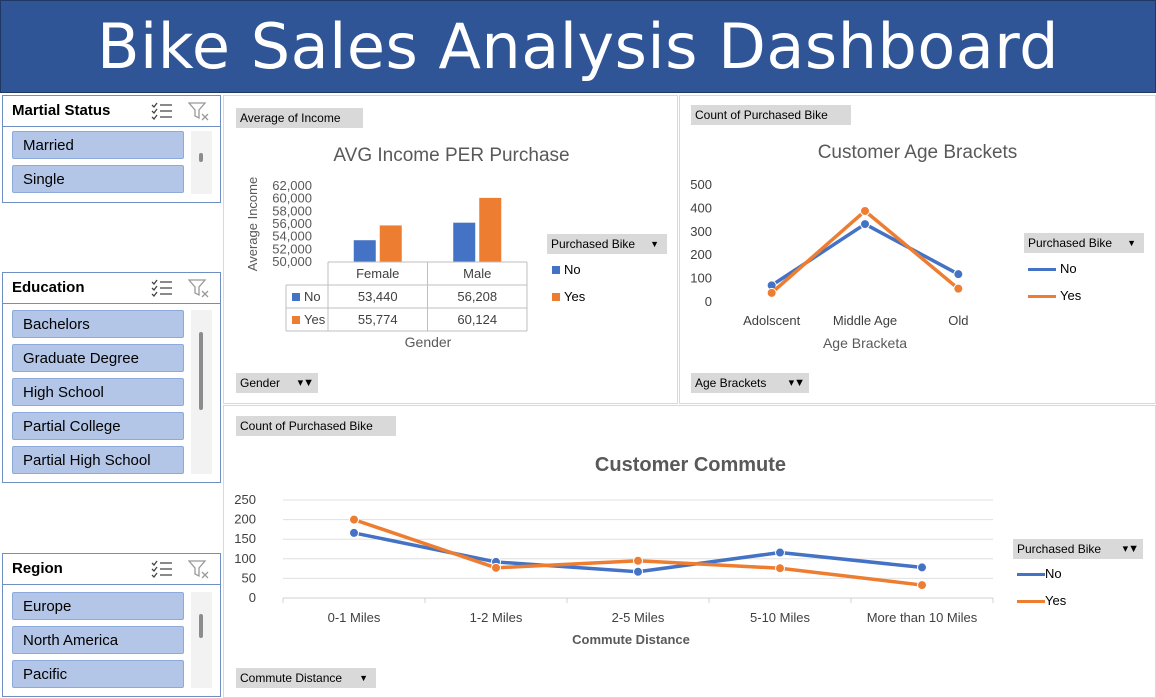 Image resolution: width=1156 pixels, height=698 pixels. I want to click on slicer-item-partial-college: Partial College, so click(98, 426).